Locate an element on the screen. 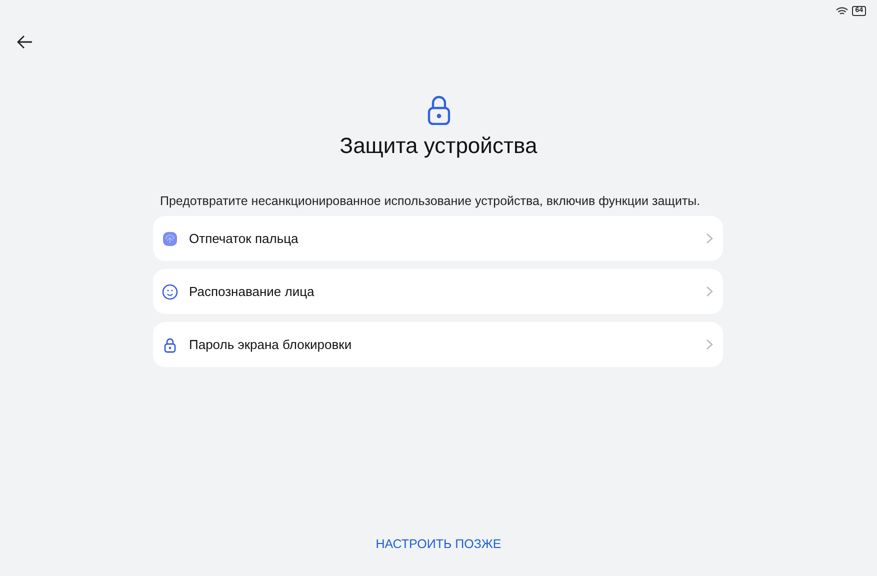 The width and height of the screenshot is (877, 576). fingerprint-icon is located at coordinates (170, 238).